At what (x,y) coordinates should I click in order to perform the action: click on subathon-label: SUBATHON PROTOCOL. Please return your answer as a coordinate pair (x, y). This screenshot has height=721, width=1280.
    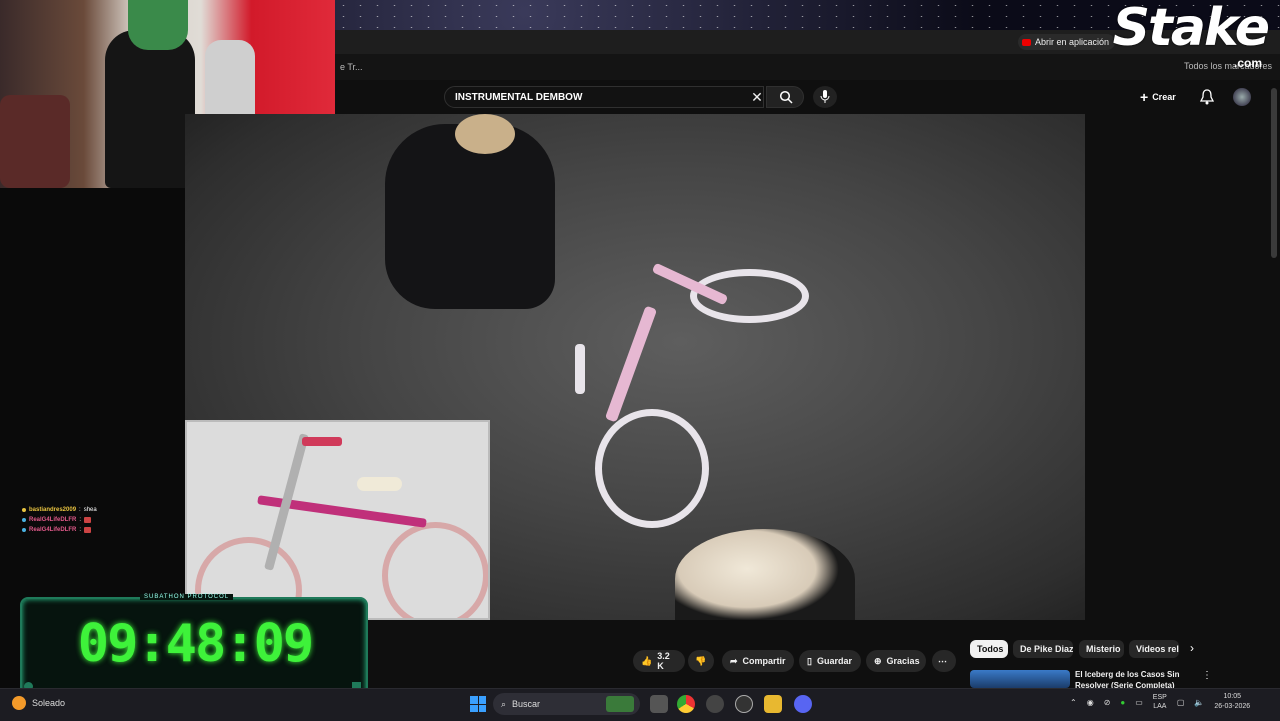
    Looking at the image, I should click on (187, 597).